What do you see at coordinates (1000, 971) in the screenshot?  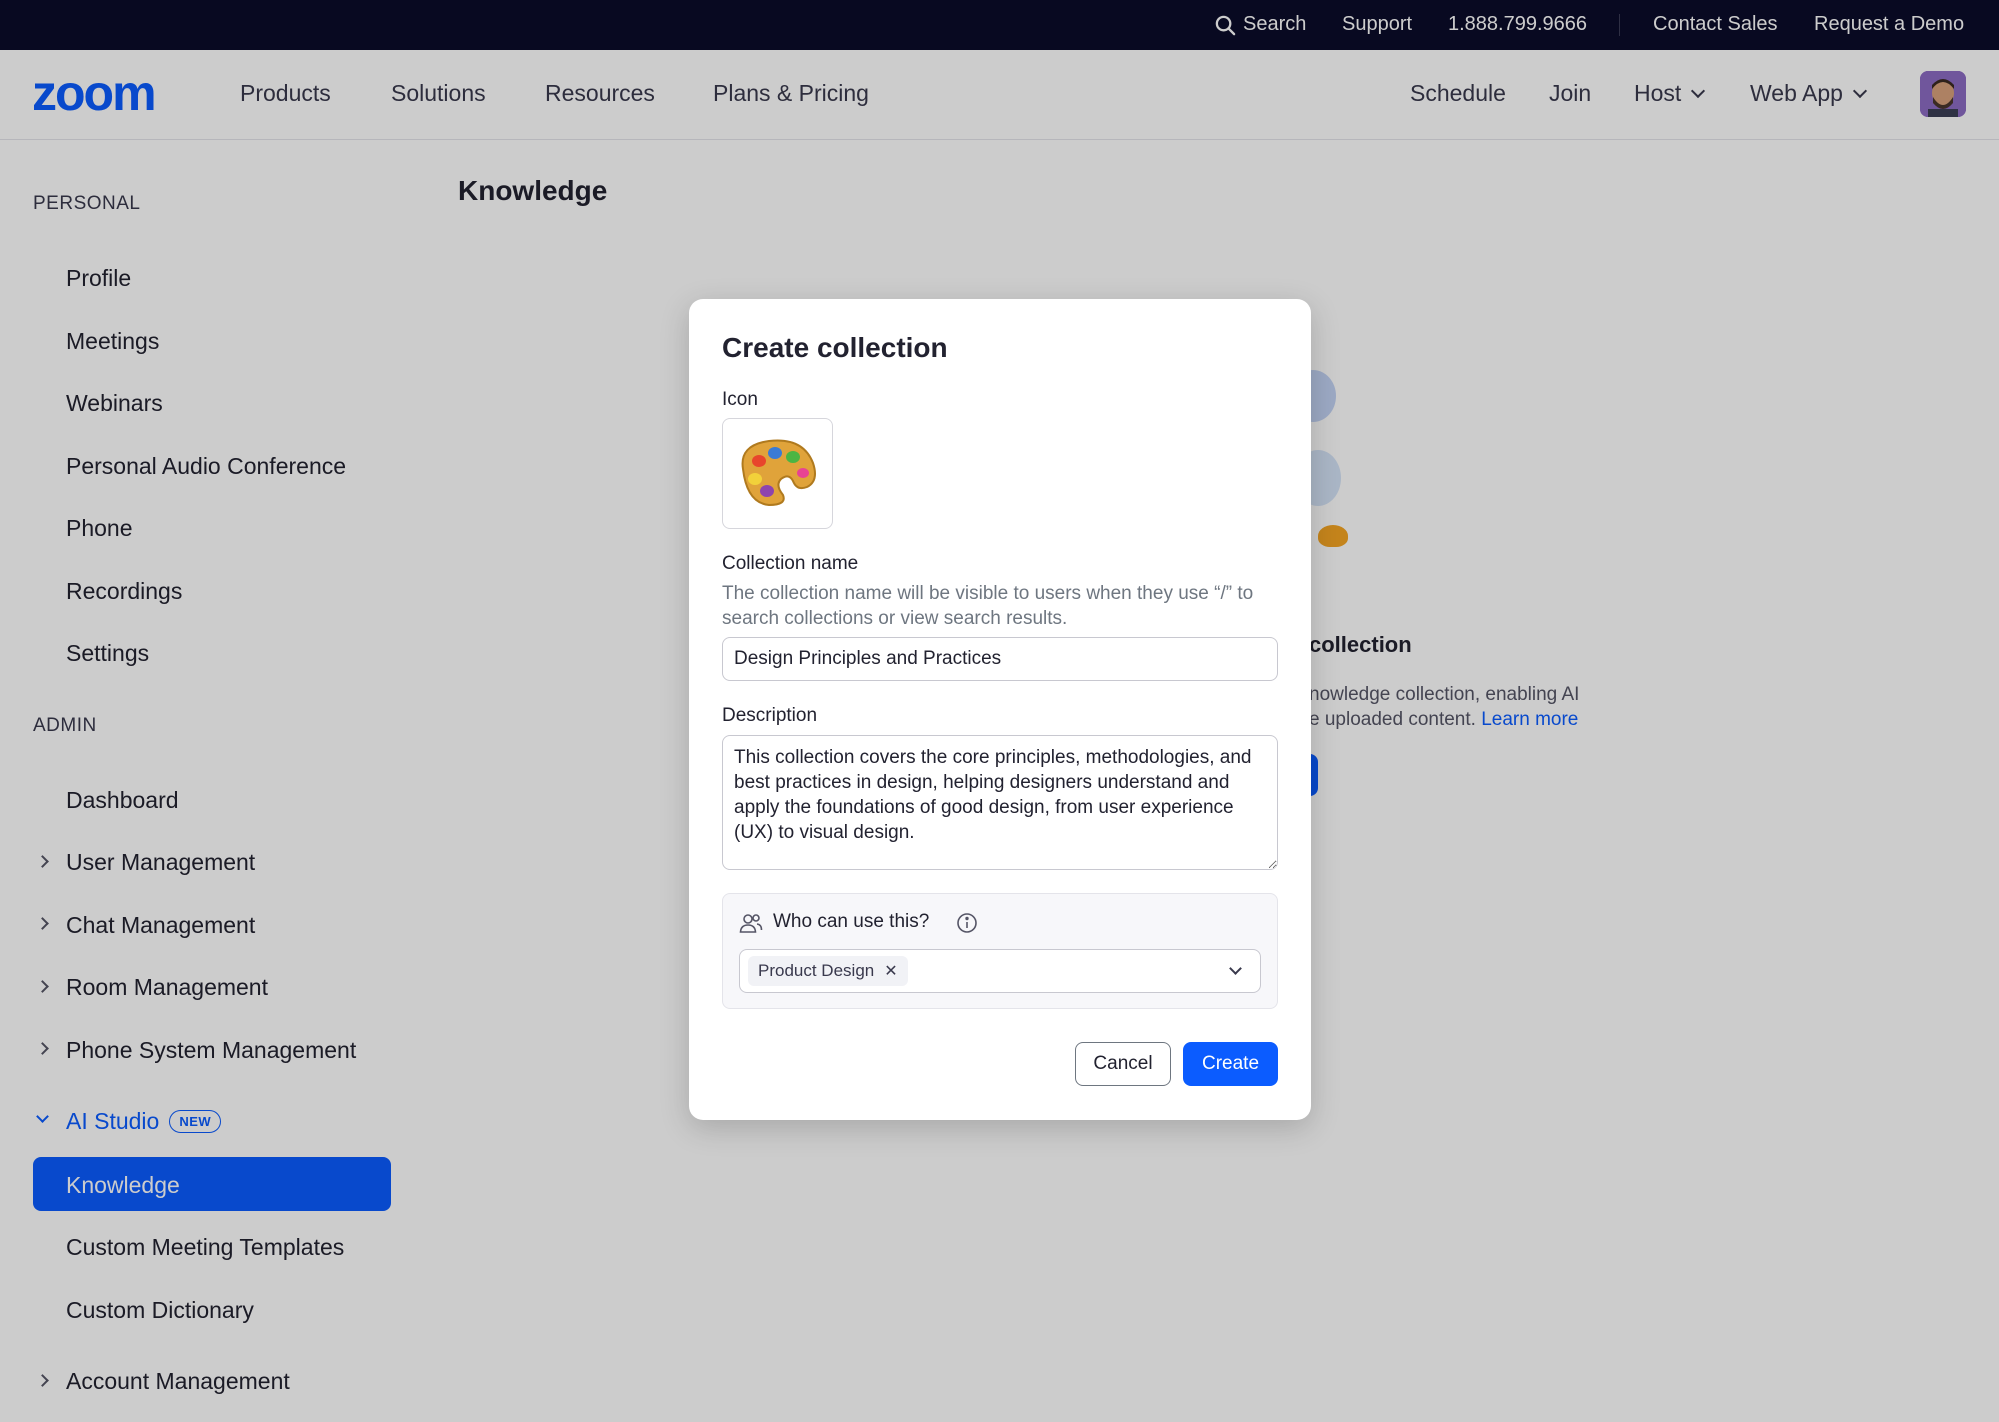 I see `access-select: Product Design ✕` at bounding box center [1000, 971].